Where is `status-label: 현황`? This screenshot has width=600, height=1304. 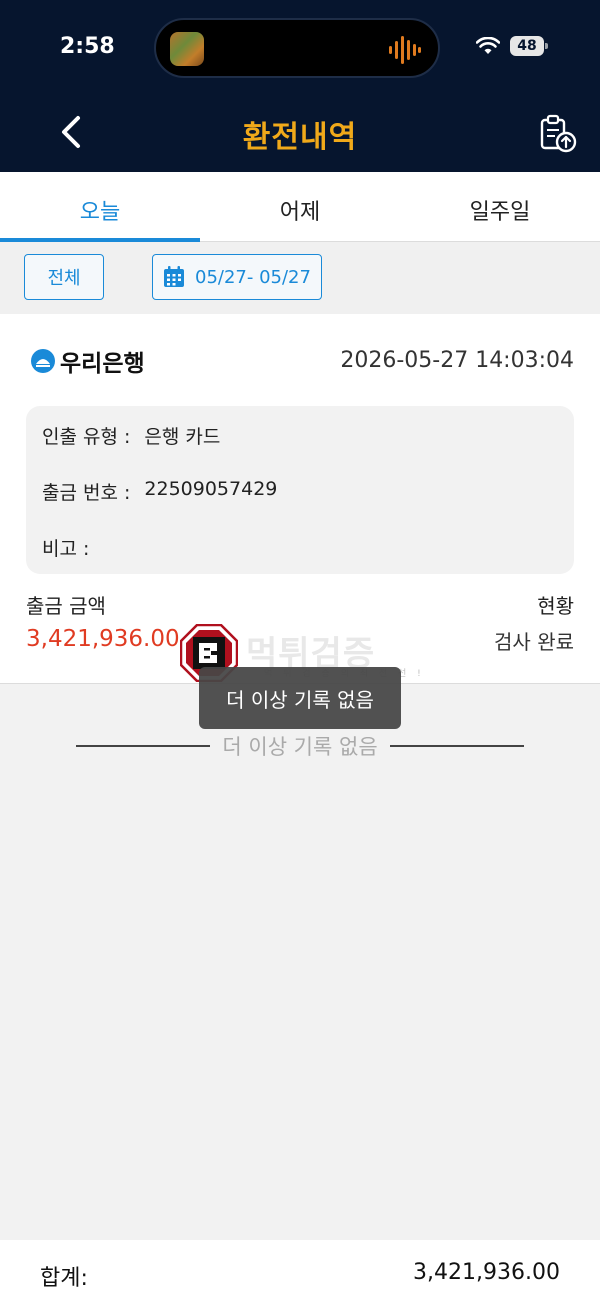
status-label: 현황 is located at coordinates (555, 606).